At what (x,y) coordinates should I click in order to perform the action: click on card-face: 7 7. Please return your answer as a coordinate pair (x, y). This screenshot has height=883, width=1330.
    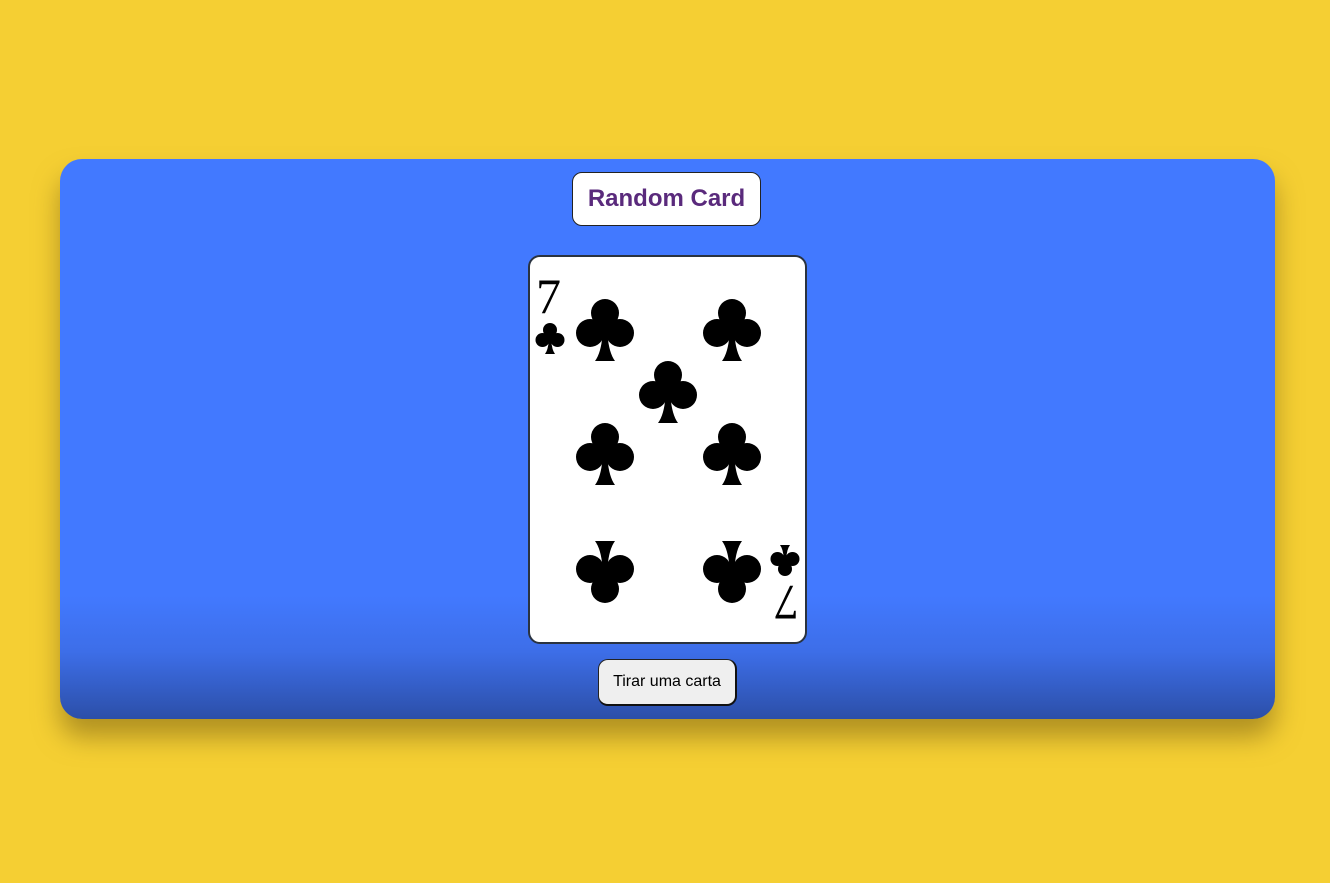
    Looking at the image, I should click on (667, 449).